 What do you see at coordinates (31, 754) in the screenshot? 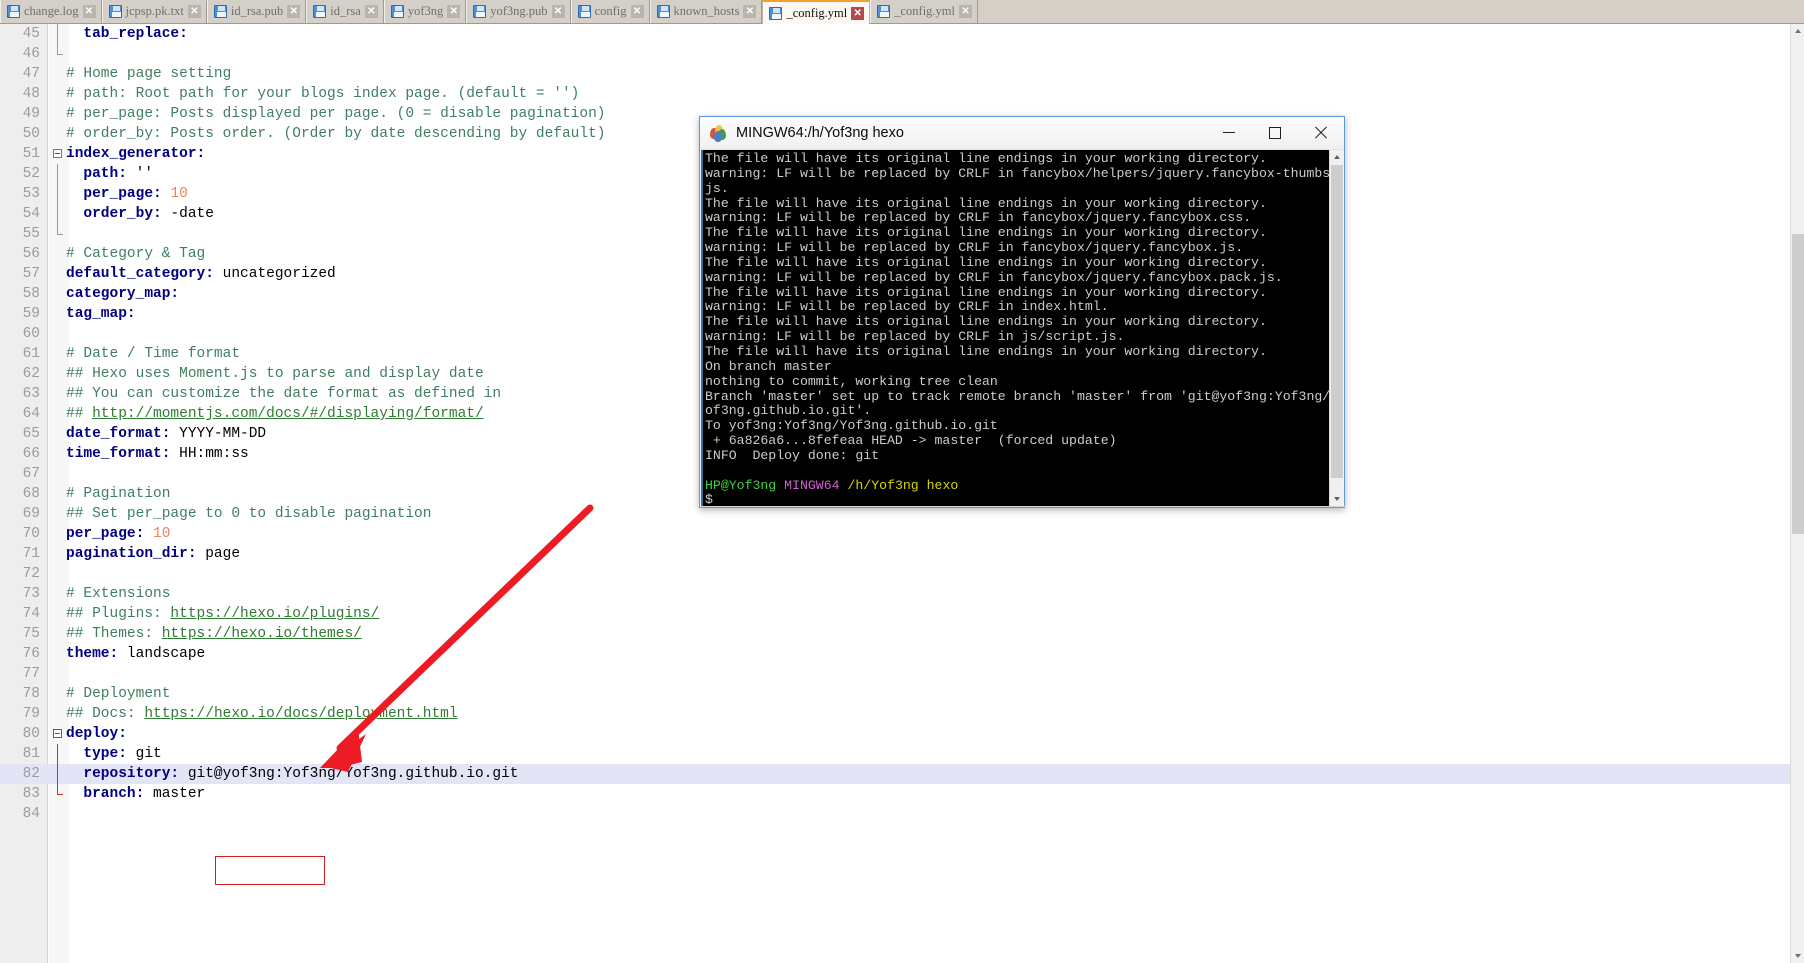
I see `line-number: 81` at bounding box center [31, 754].